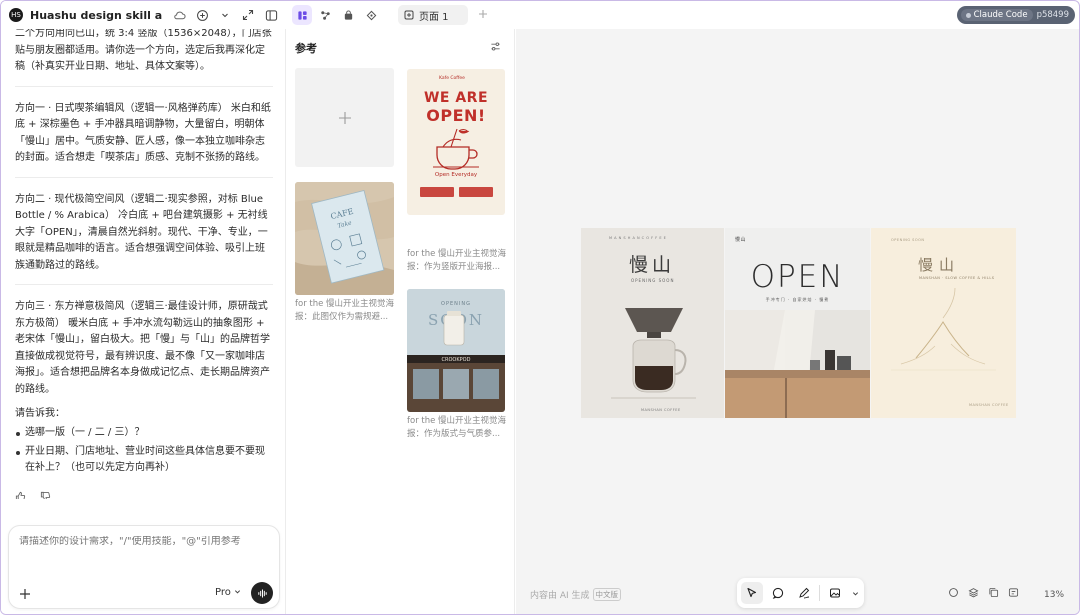  I want to click on frame-icon, so click(409, 15).